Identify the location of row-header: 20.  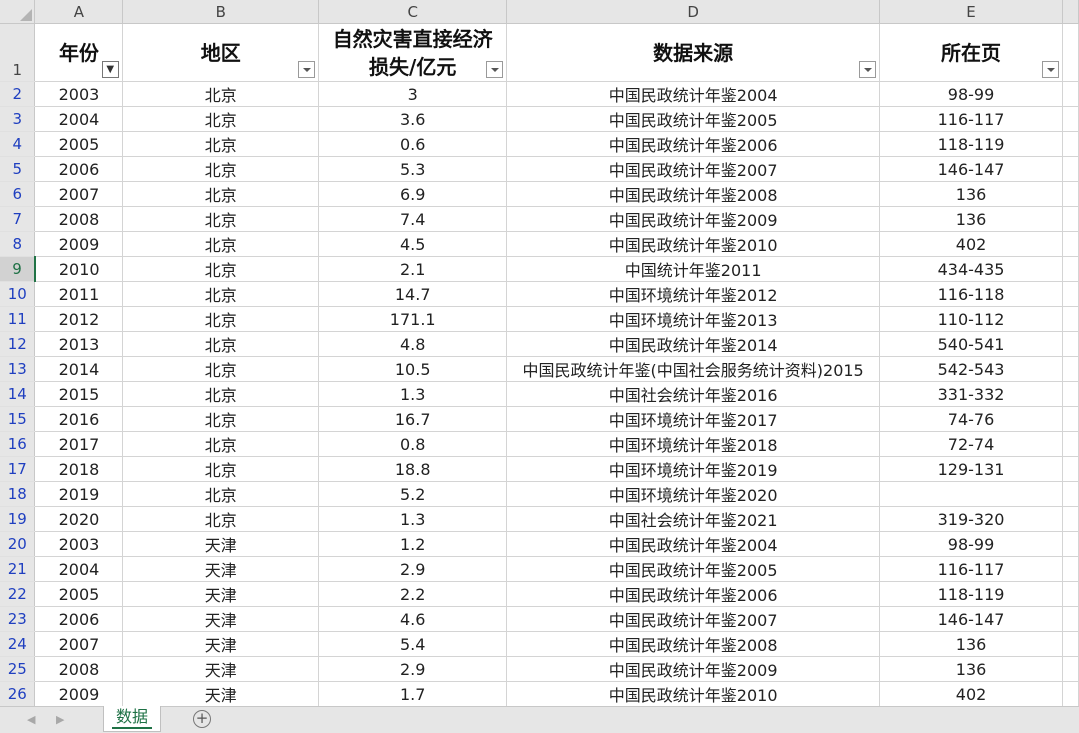
(18, 544).